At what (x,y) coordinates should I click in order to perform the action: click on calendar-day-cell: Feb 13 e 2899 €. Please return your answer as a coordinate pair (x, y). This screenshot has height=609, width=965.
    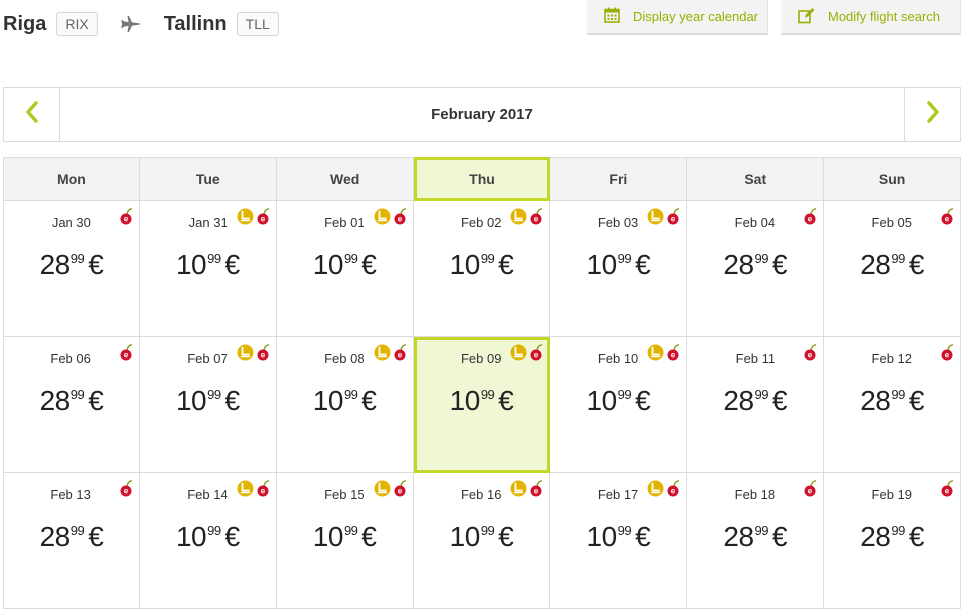
    Looking at the image, I should click on (71, 541).